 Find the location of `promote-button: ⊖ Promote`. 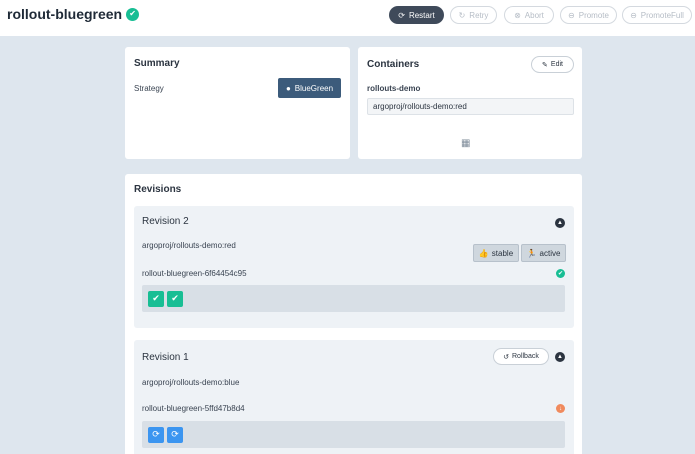

promote-button: ⊖ Promote is located at coordinates (588, 15).